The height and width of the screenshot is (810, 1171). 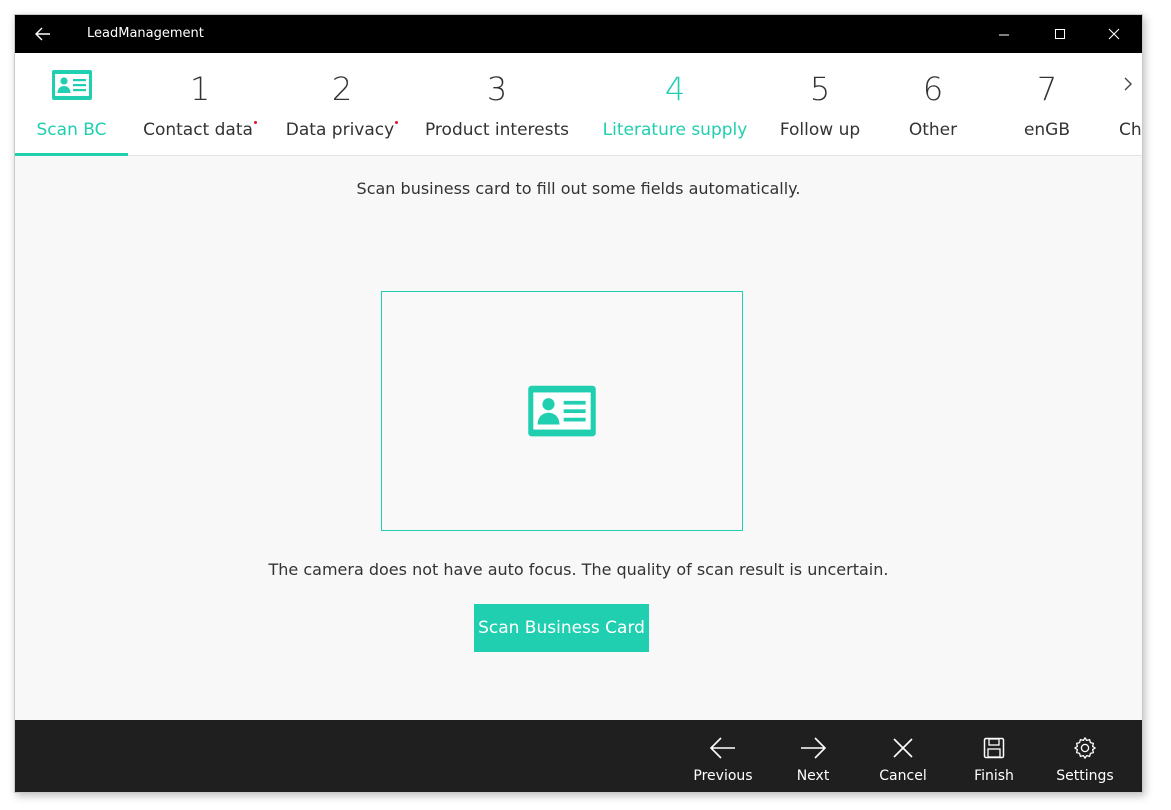 I want to click on tab-other: 6 Other, so click(x=933, y=104).